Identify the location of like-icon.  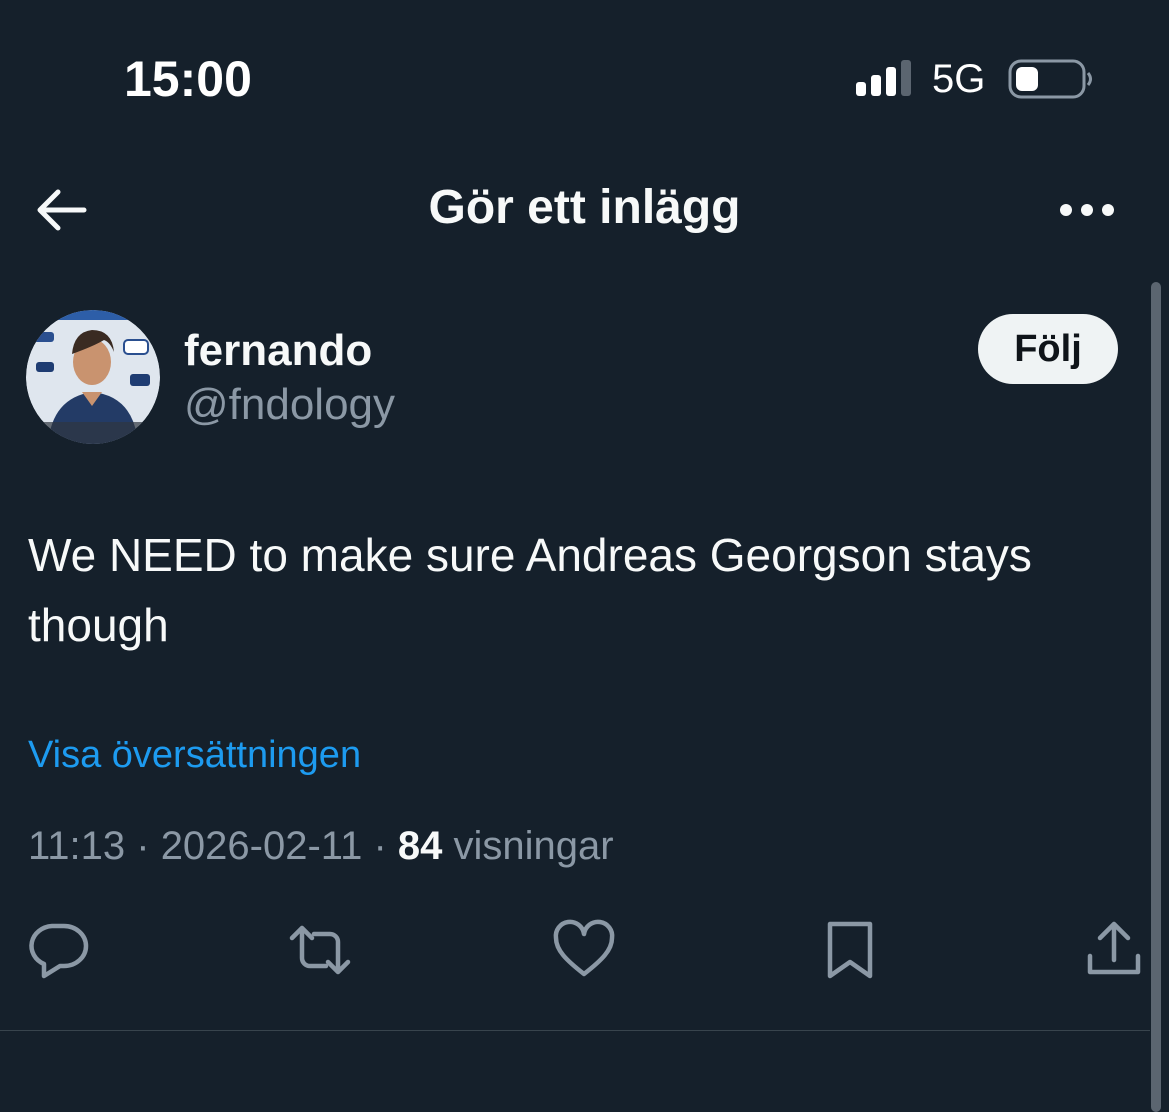
(584, 950).